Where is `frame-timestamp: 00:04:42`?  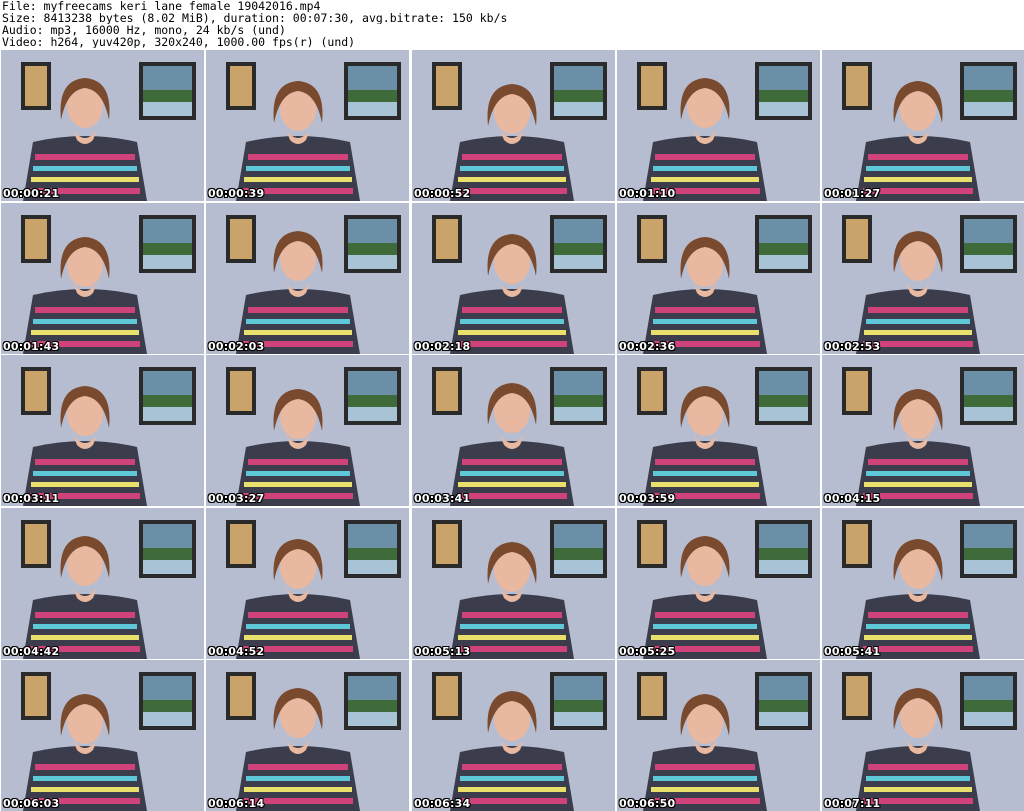 frame-timestamp: 00:04:42 is located at coordinates (31, 651).